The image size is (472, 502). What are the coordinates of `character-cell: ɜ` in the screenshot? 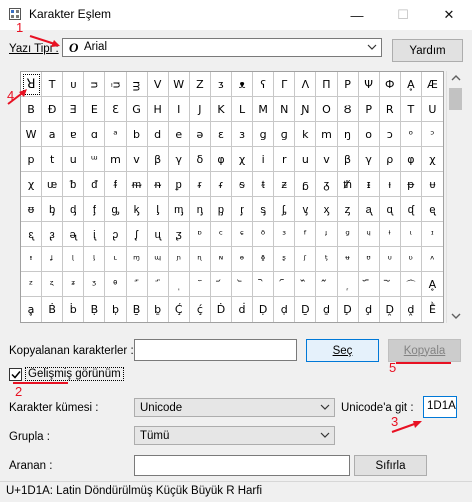 It's located at (243, 134).